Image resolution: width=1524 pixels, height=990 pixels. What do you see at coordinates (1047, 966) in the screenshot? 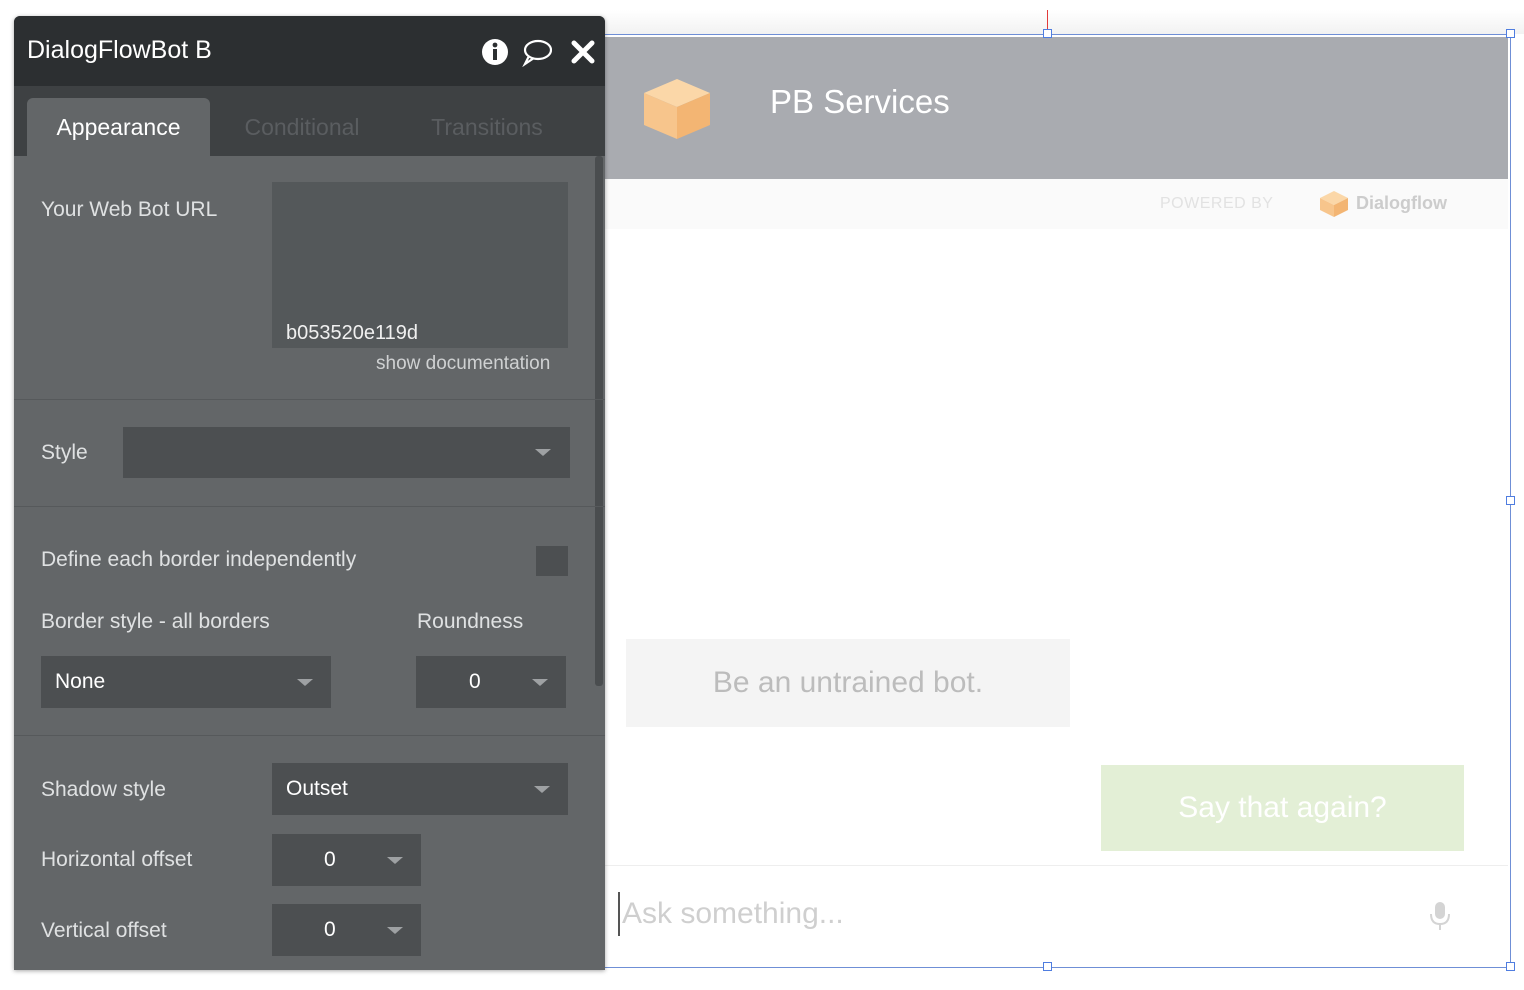
I see `resize-handle-bottom` at bounding box center [1047, 966].